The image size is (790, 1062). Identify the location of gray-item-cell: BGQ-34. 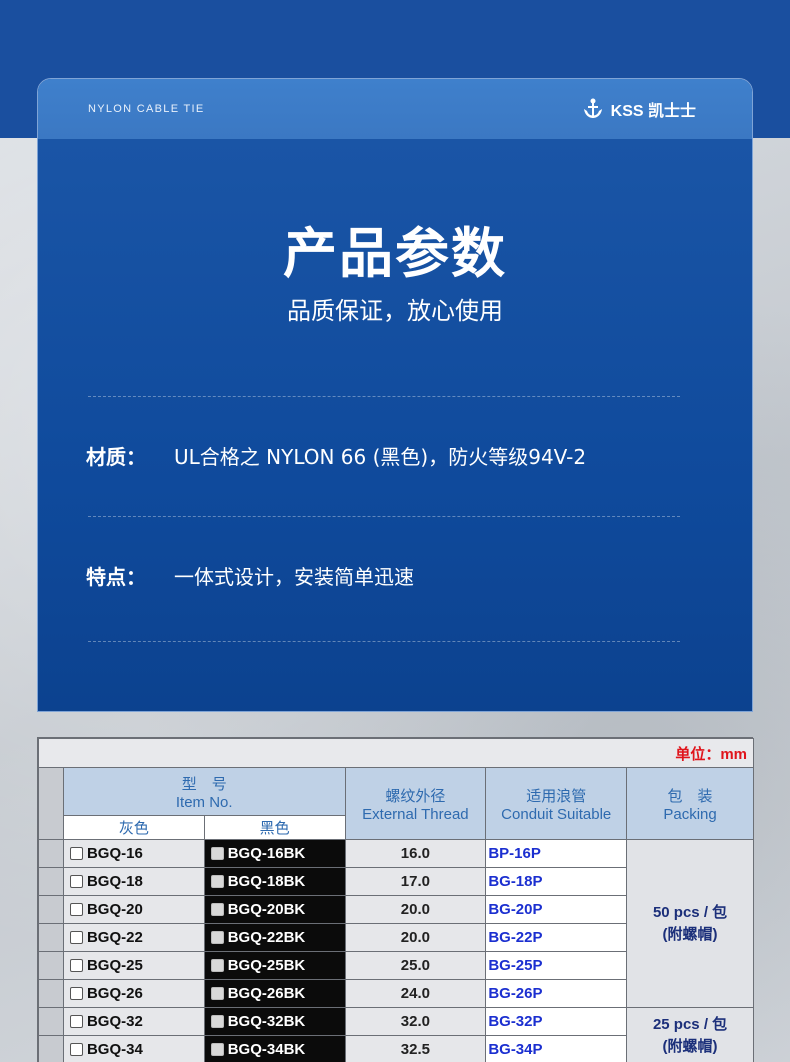
(133, 1048).